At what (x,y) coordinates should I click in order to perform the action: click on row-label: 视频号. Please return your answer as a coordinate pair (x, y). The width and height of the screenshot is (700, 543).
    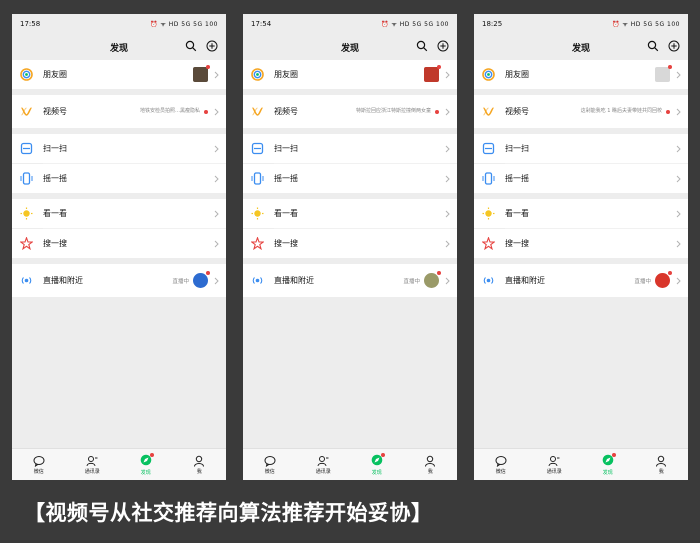
    Looking at the image, I should click on (286, 111).